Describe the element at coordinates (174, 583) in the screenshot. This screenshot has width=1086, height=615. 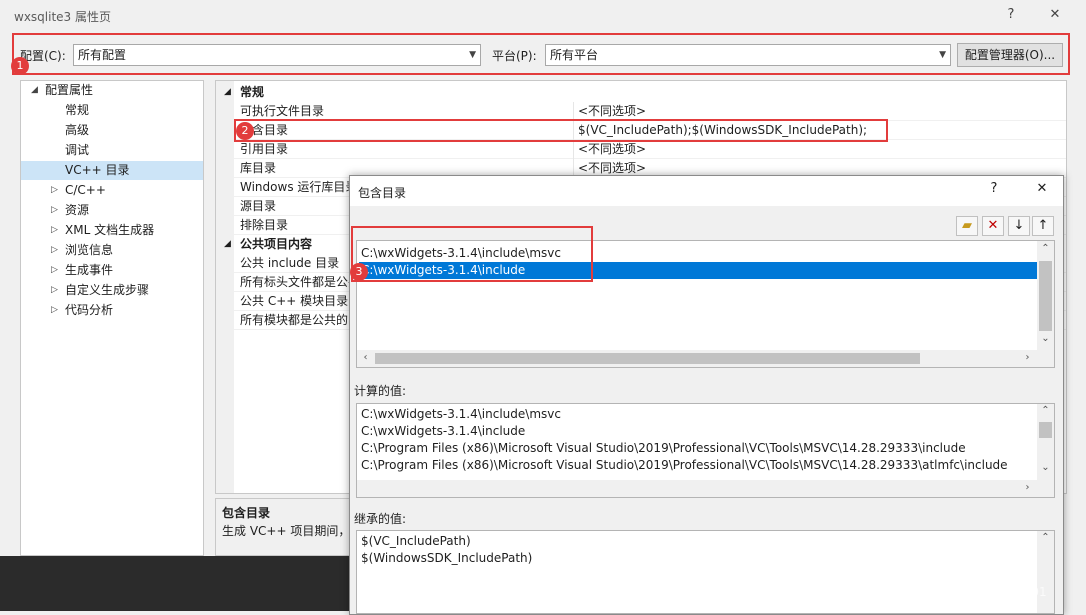
I see `background-editor-strip` at that location.